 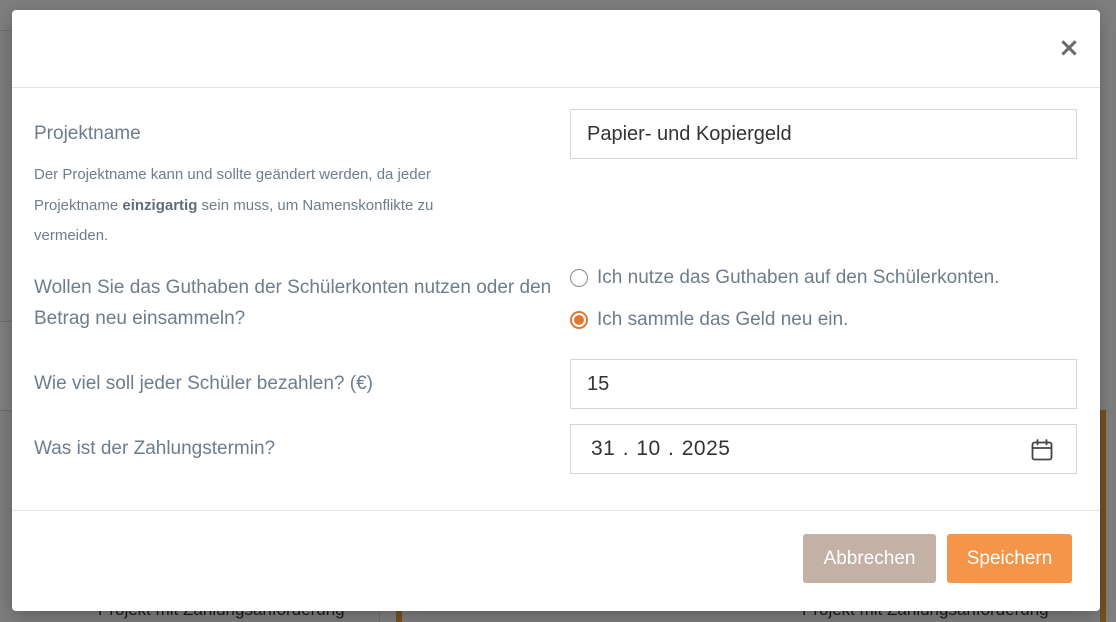 I want to click on due-date-label: Was ist der Zahlungstermin?, so click(x=155, y=448).